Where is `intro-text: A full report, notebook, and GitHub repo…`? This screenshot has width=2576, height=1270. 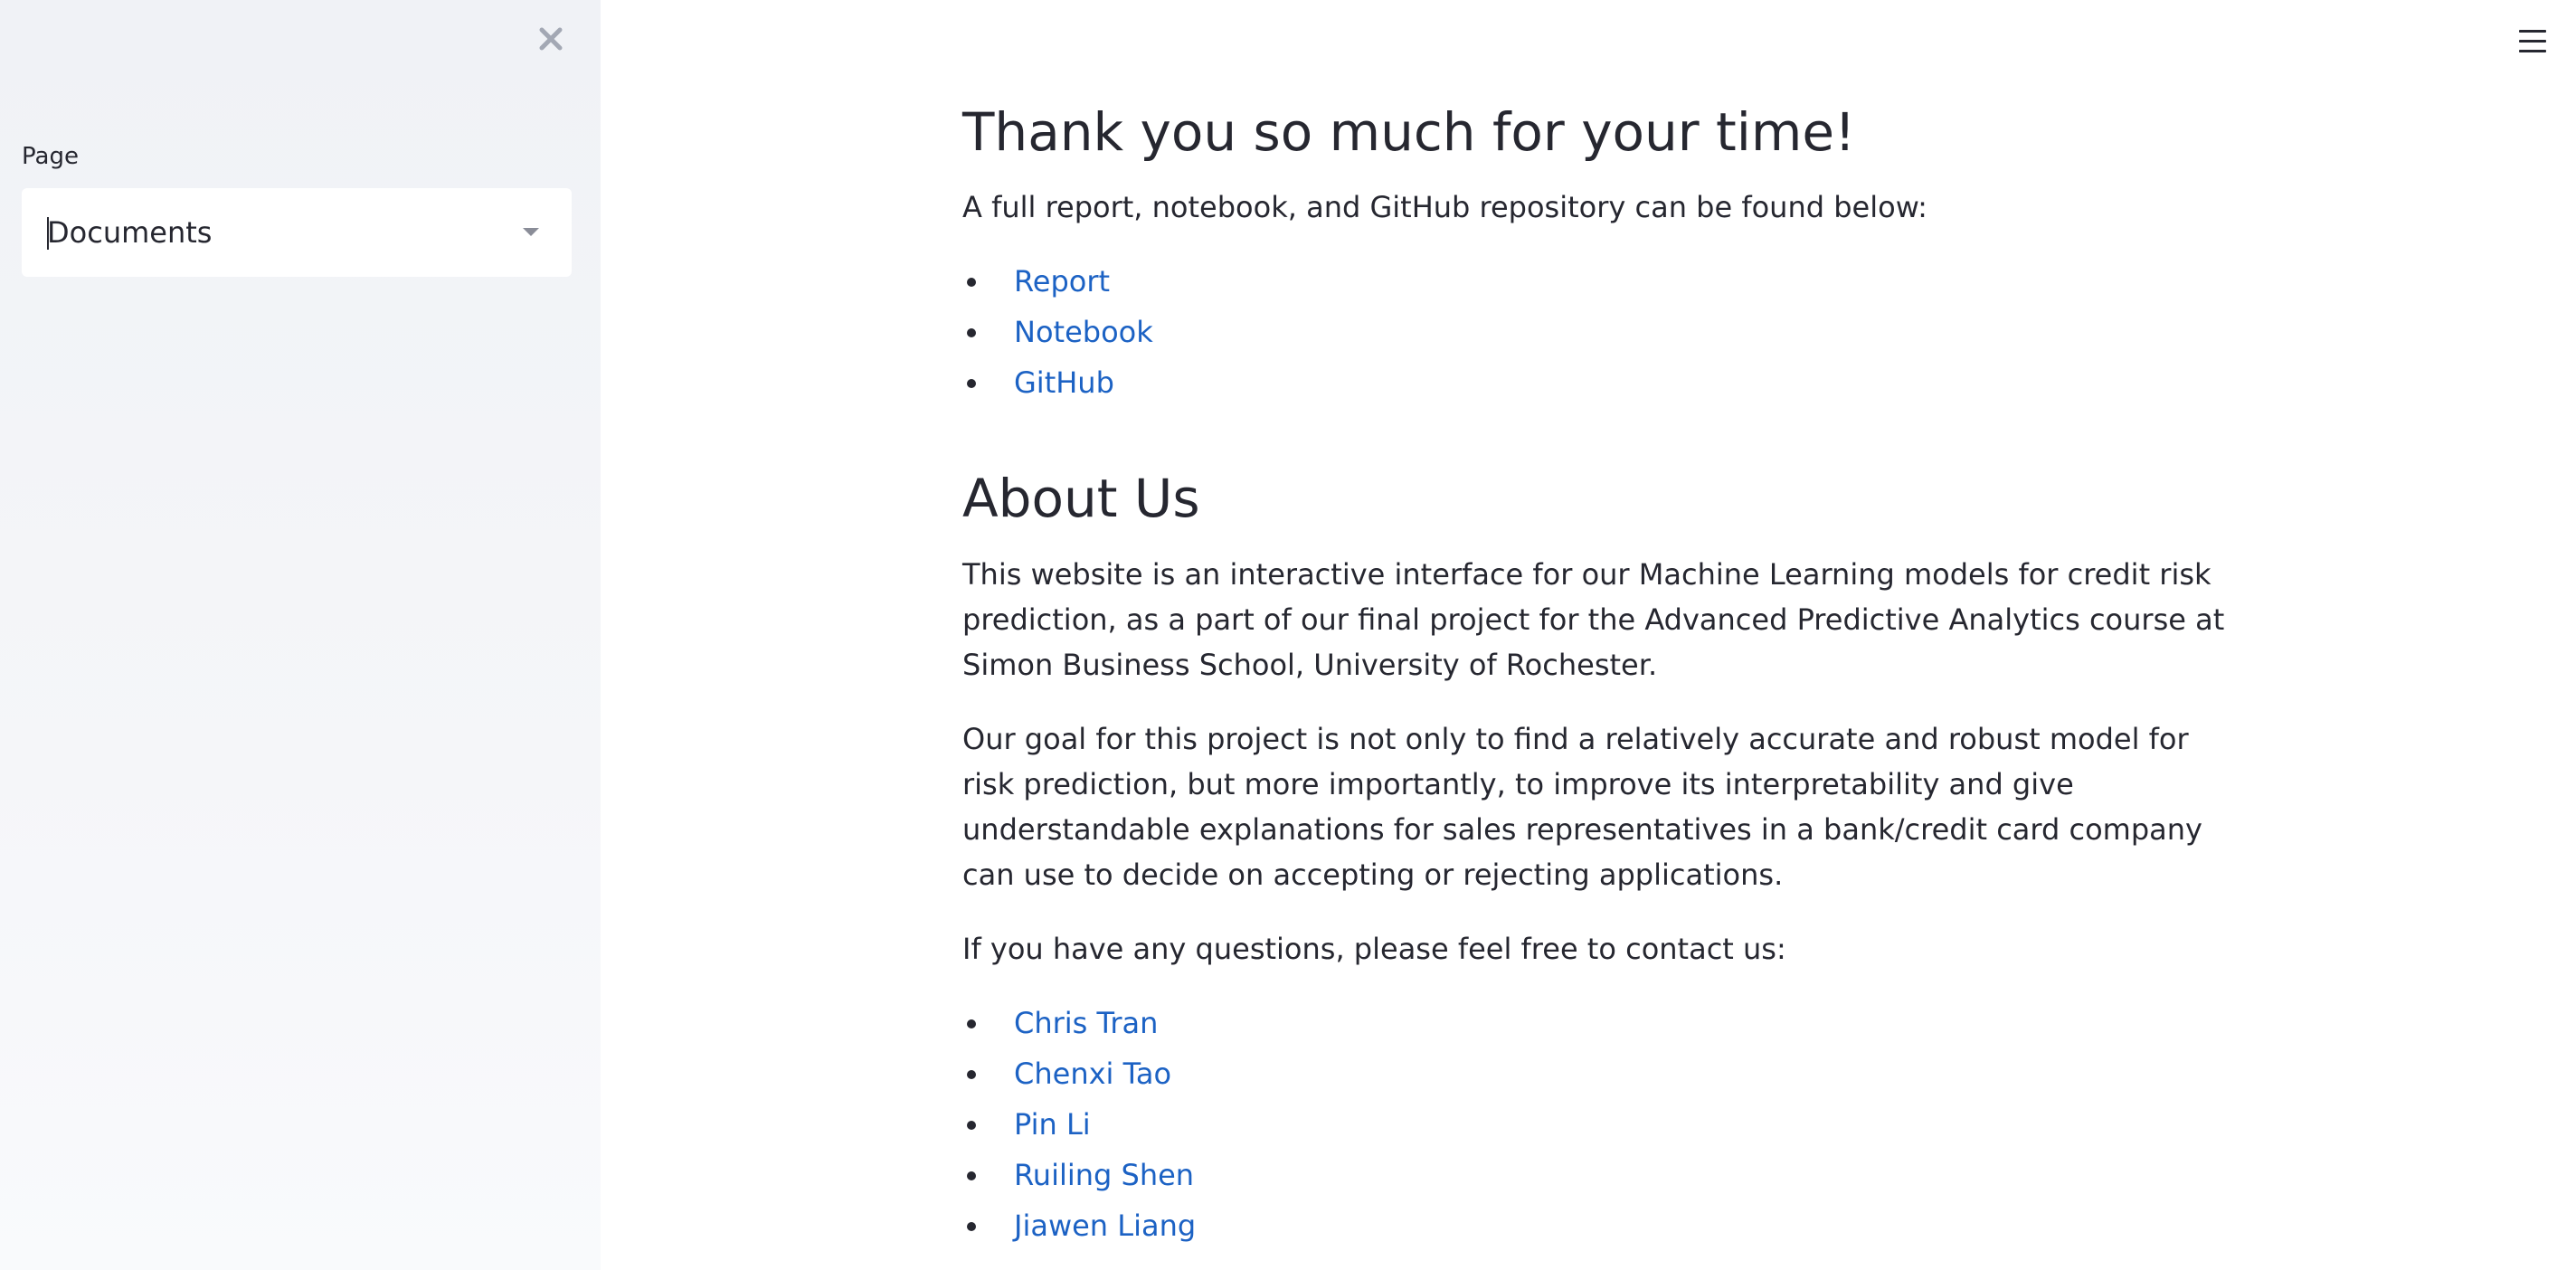 intro-text: A full report, notebook, and GitHub repo… is located at coordinates (1444, 207).